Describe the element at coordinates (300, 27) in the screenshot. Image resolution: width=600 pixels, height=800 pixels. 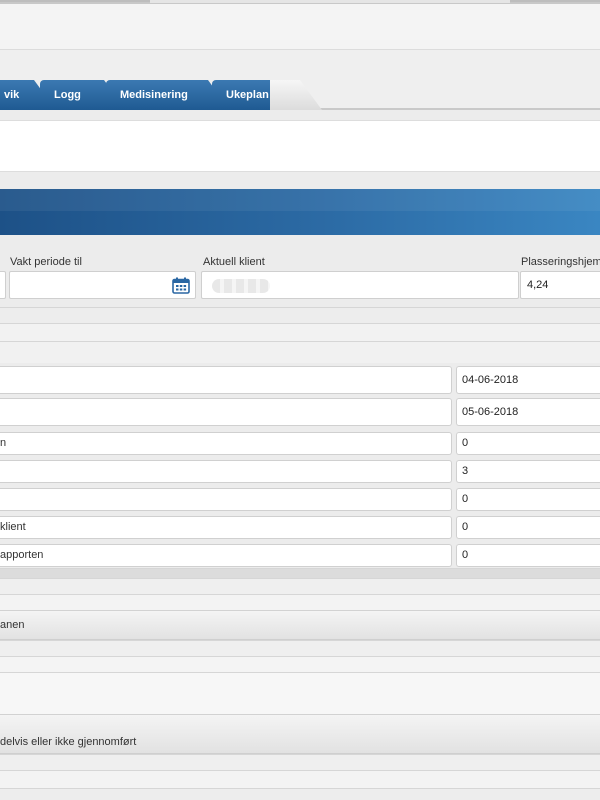
I see `app-header` at that location.